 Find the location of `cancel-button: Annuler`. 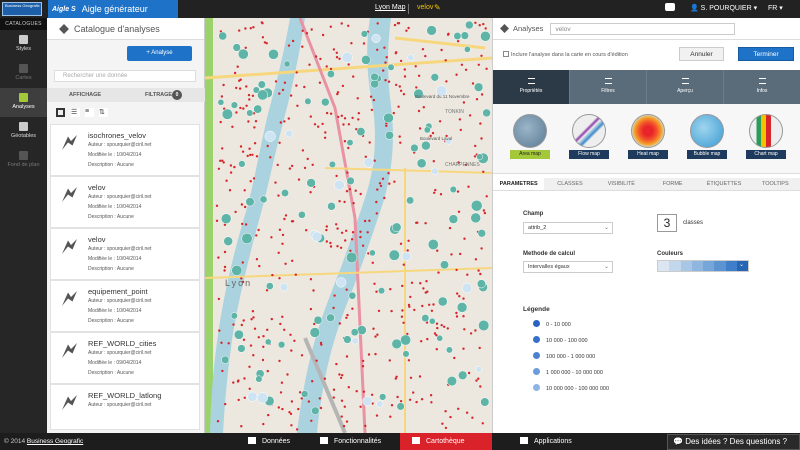

cancel-button: Annuler is located at coordinates (701, 54).